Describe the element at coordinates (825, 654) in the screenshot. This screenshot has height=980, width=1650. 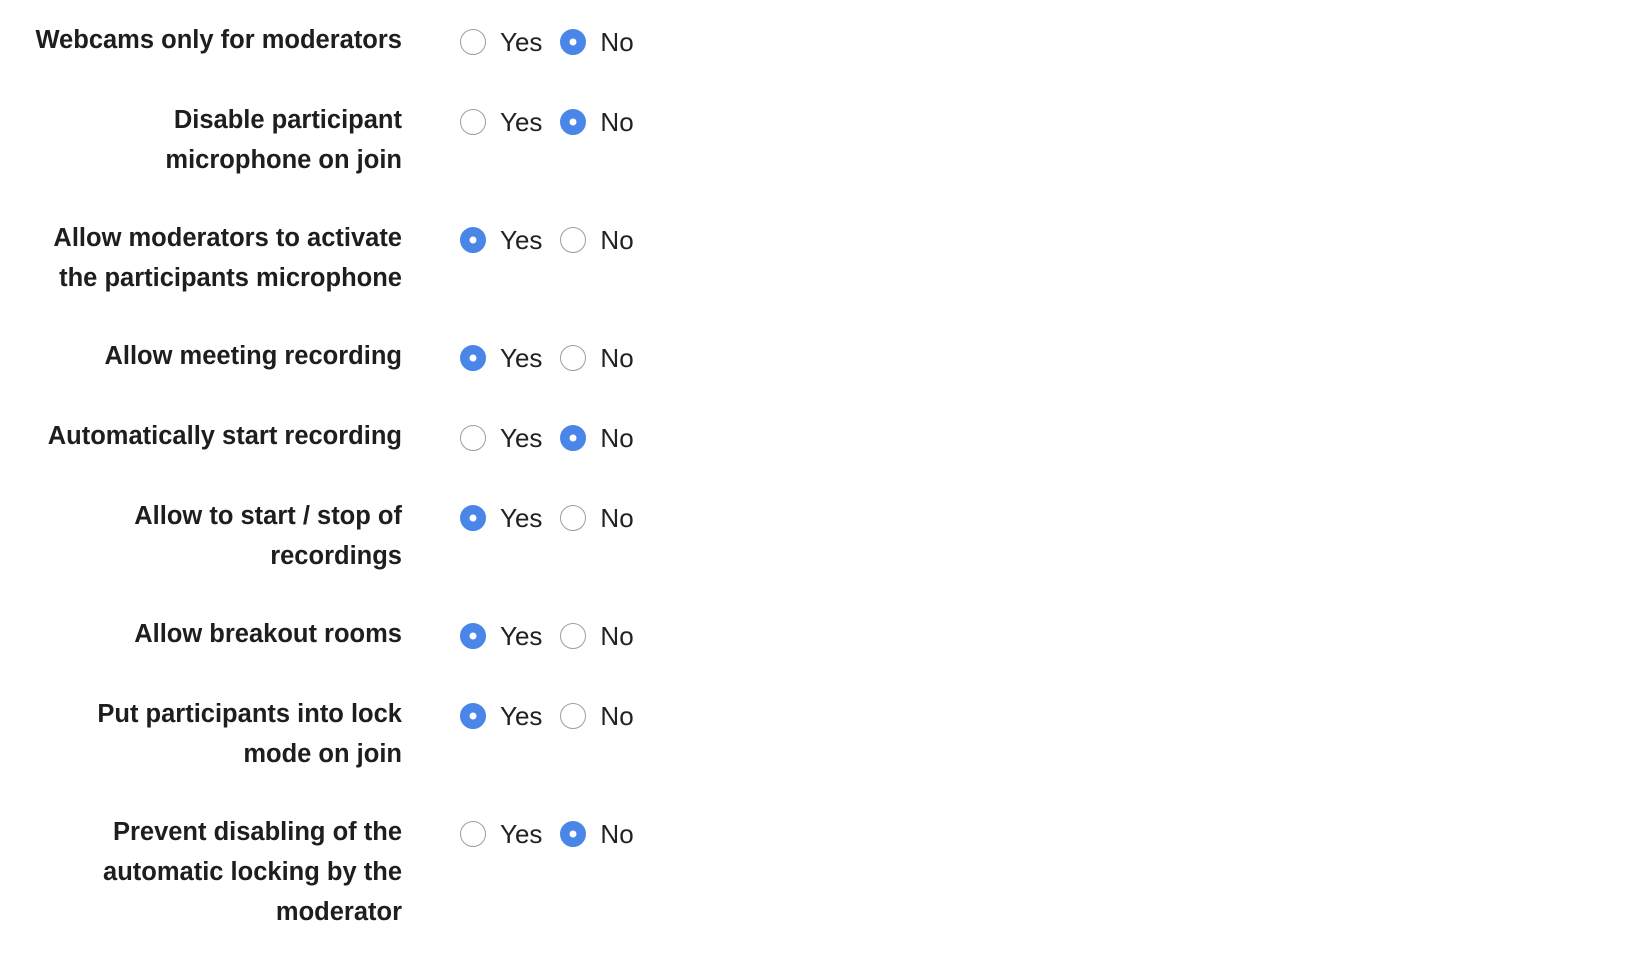
I see `setting-allow-breakout-rooms: Allow breakout rooms Yes No` at that location.